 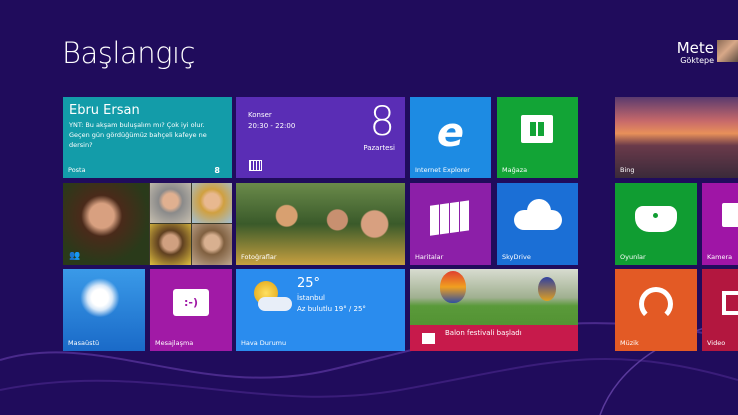 What do you see at coordinates (84, 343) in the screenshot?
I see `tile-label: Masaüstü` at bounding box center [84, 343].